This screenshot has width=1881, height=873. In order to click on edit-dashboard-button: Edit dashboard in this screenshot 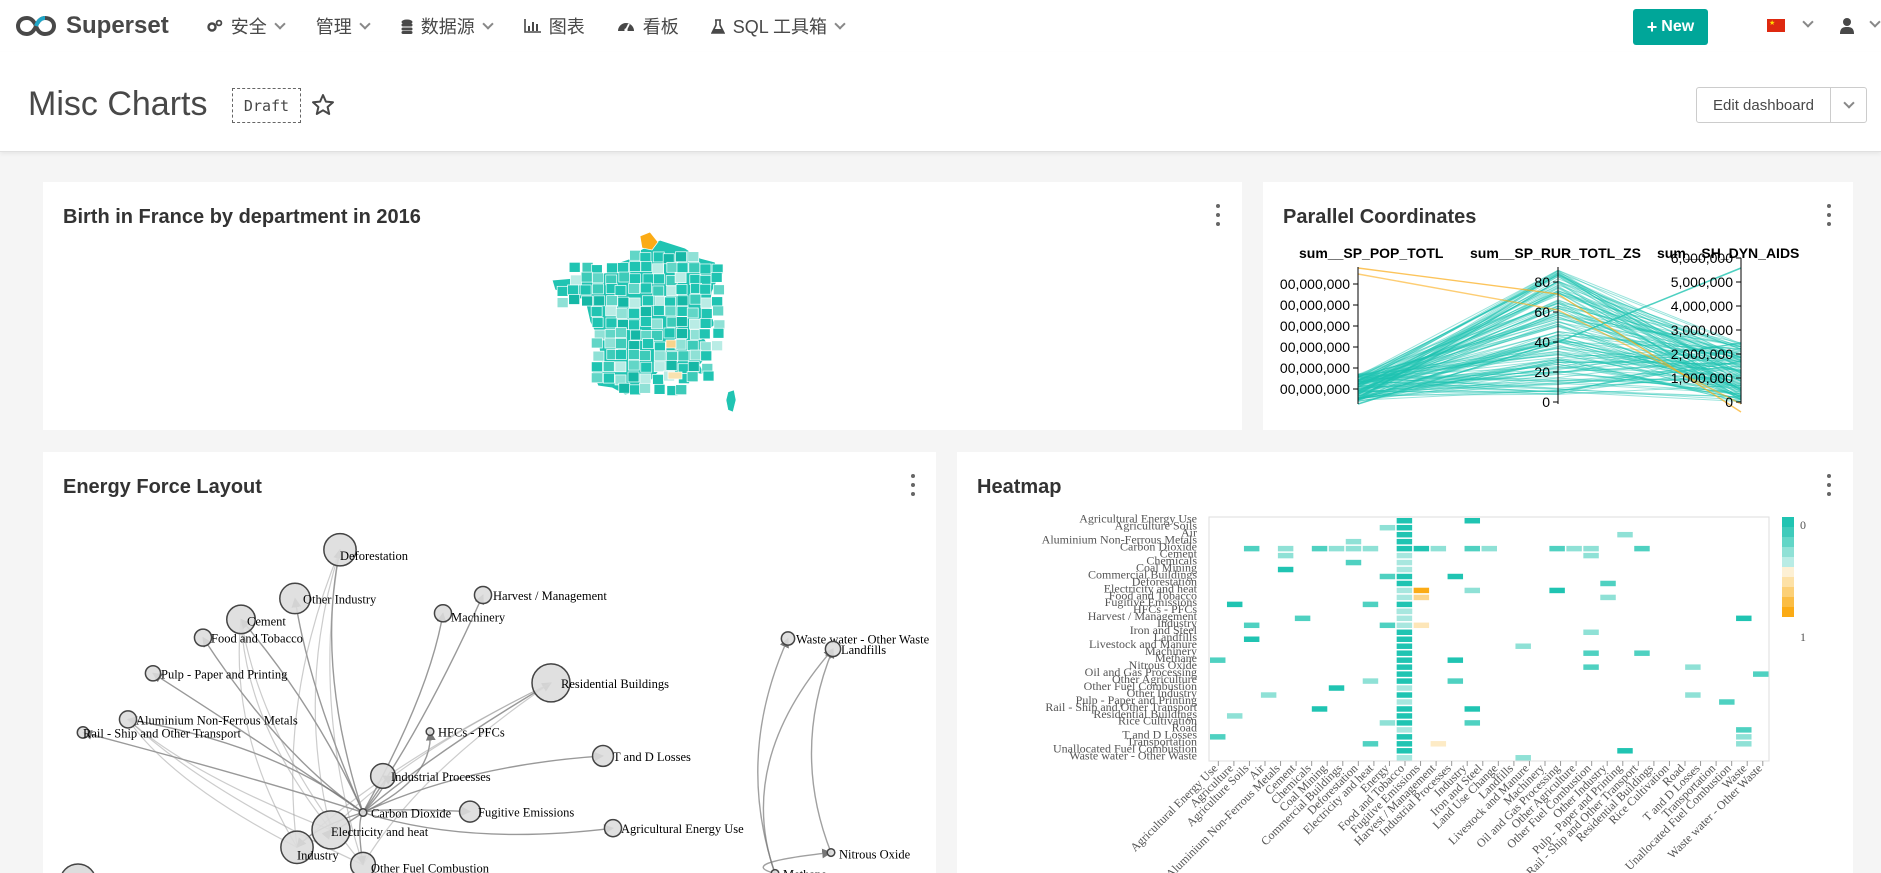, I will do `click(1763, 105)`.